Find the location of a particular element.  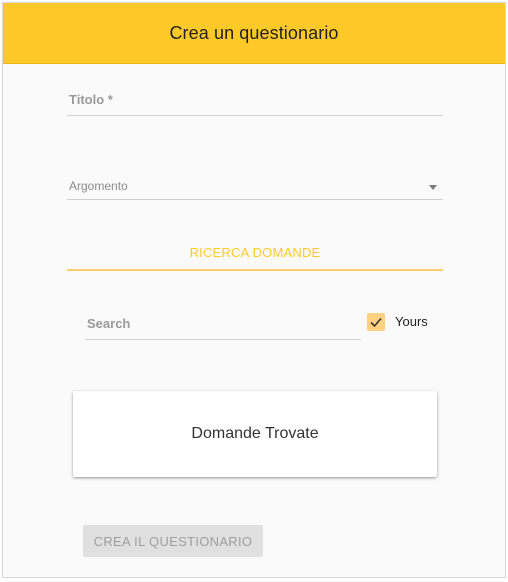

header-bar: Crea un questionario is located at coordinates (254, 33).